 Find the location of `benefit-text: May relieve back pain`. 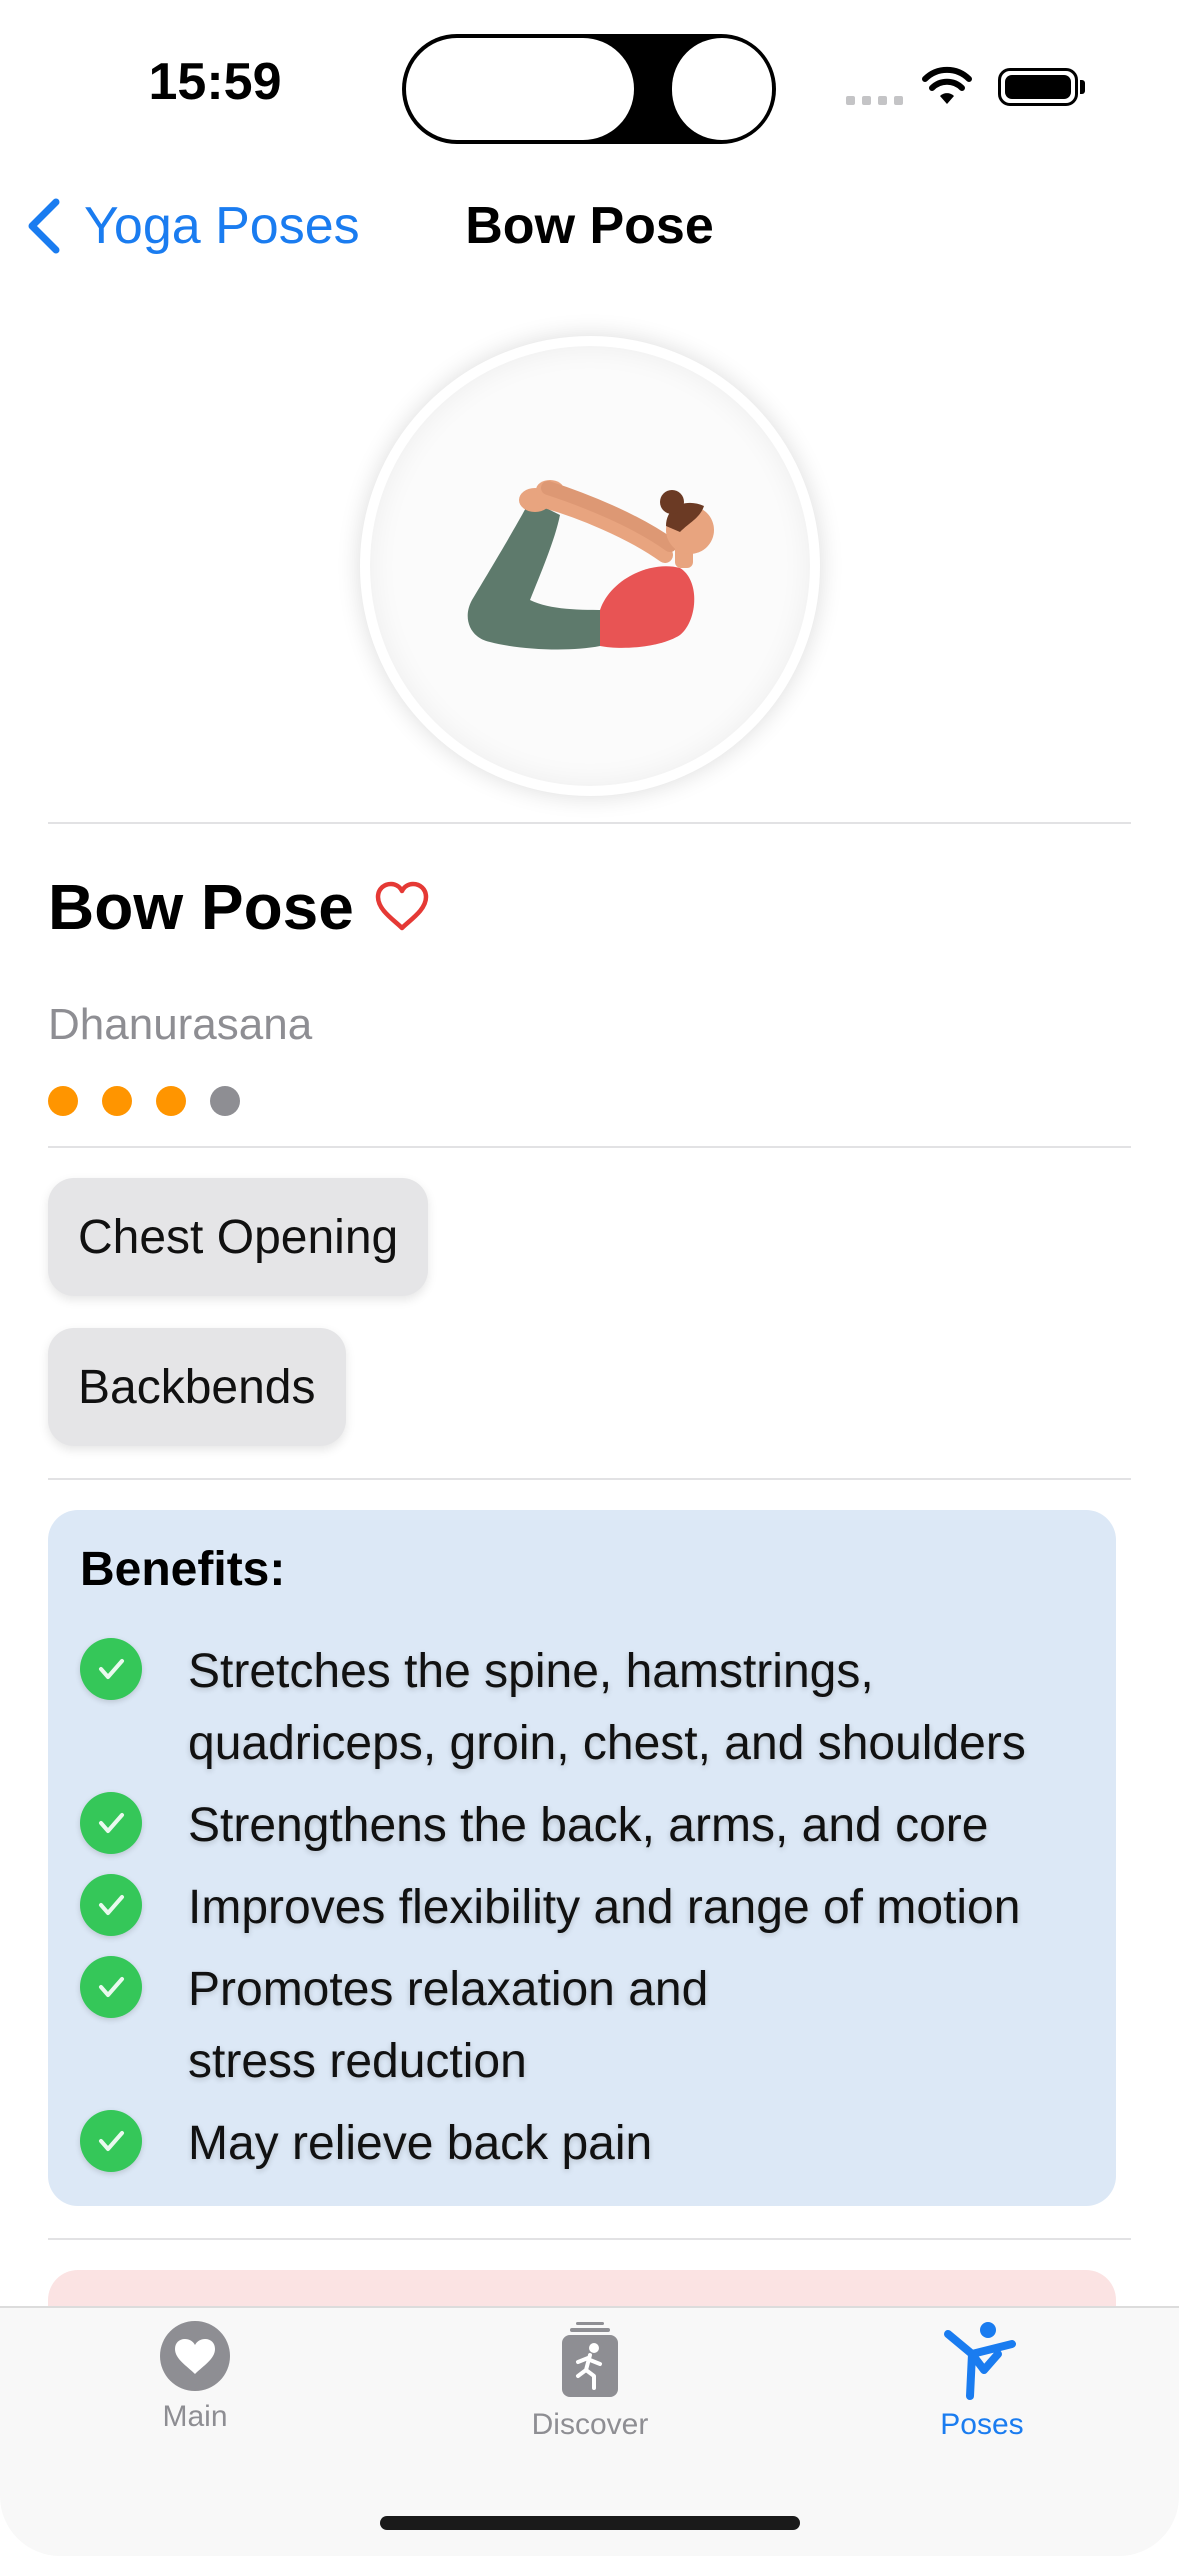

benefit-text: May relieve back pain is located at coordinates (420, 2143).